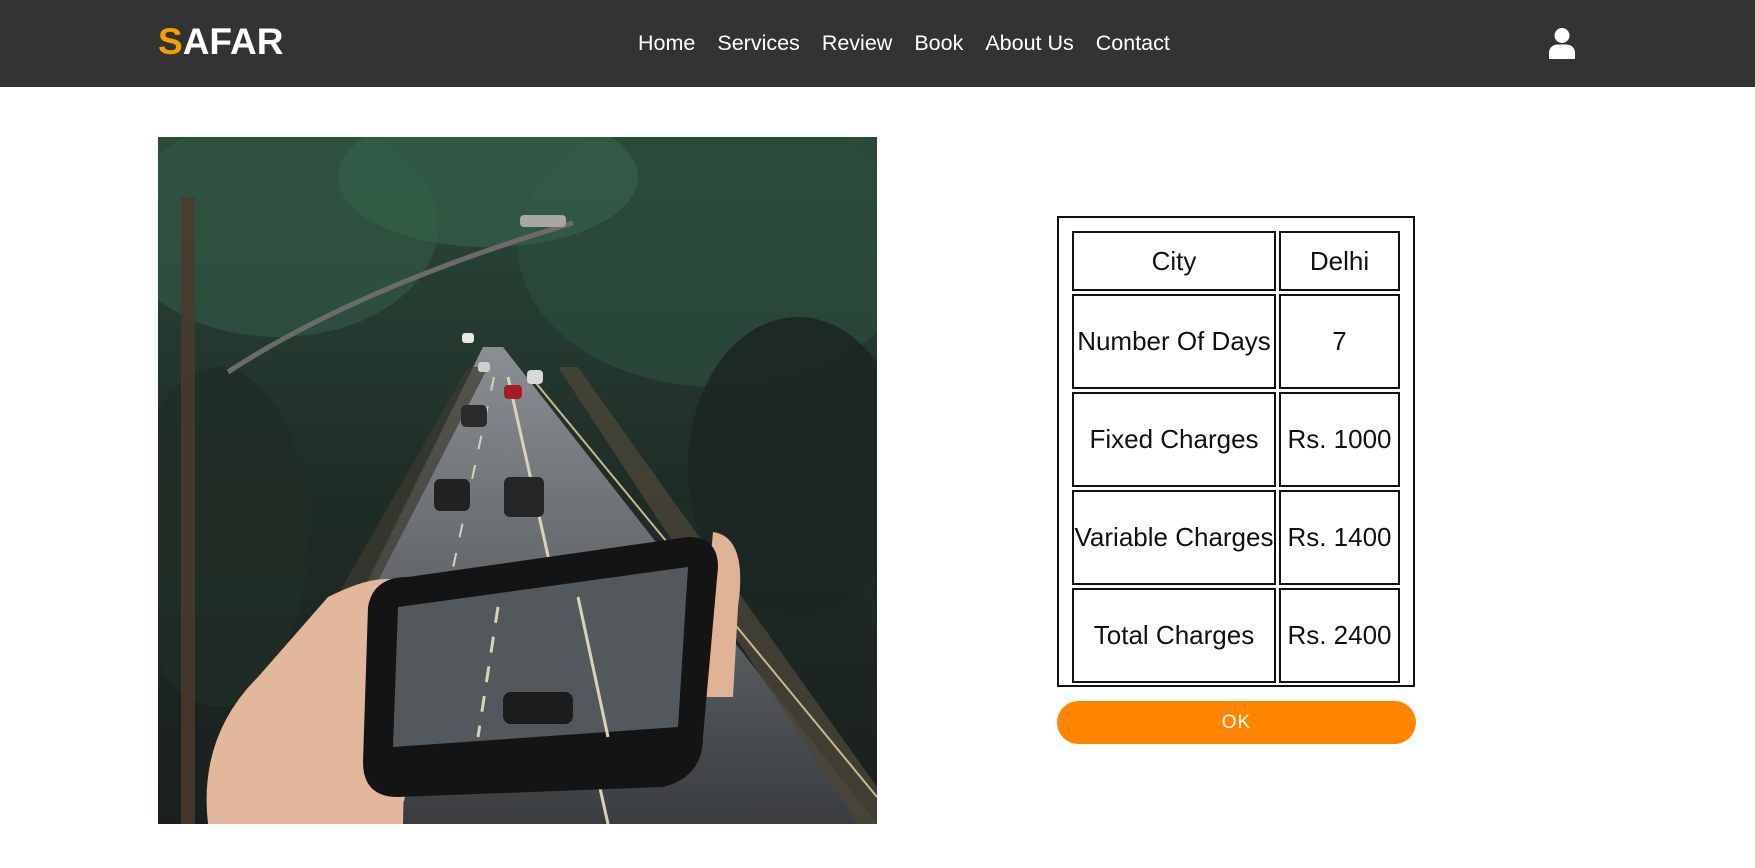 This screenshot has height=868, width=1755. Describe the element at coordinates (857, 43) in the screenshot. I see `nav-review: Review` at that location.